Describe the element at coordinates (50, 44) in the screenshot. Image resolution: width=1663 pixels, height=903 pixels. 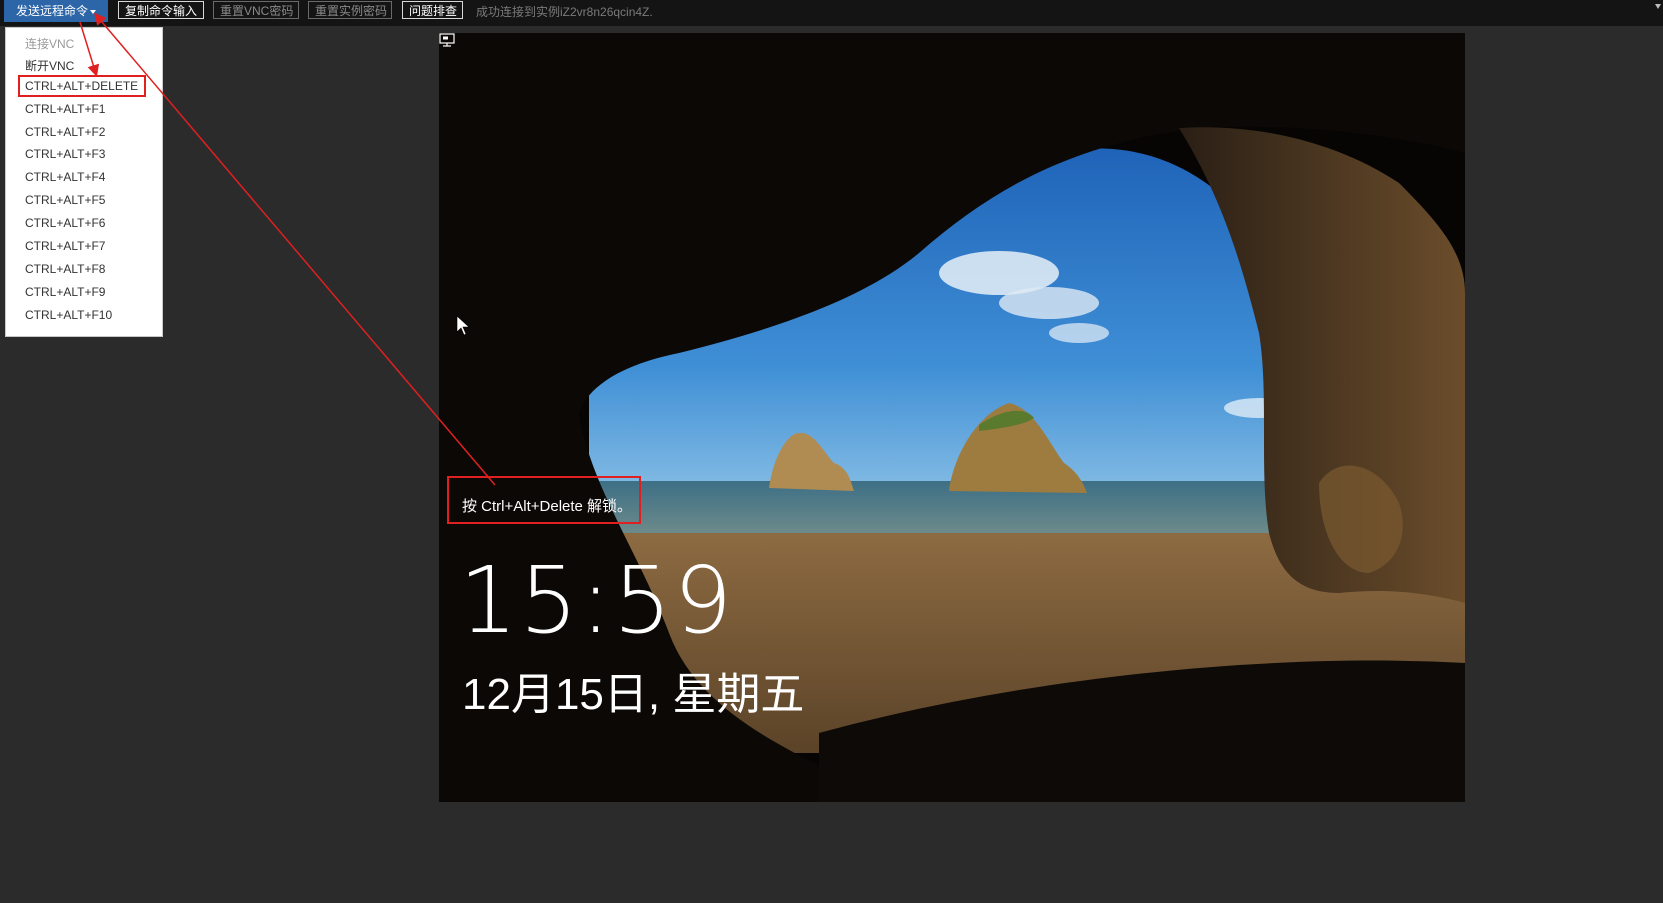
I see `menu-item-connect-vnc: 连接VNC` at that location.